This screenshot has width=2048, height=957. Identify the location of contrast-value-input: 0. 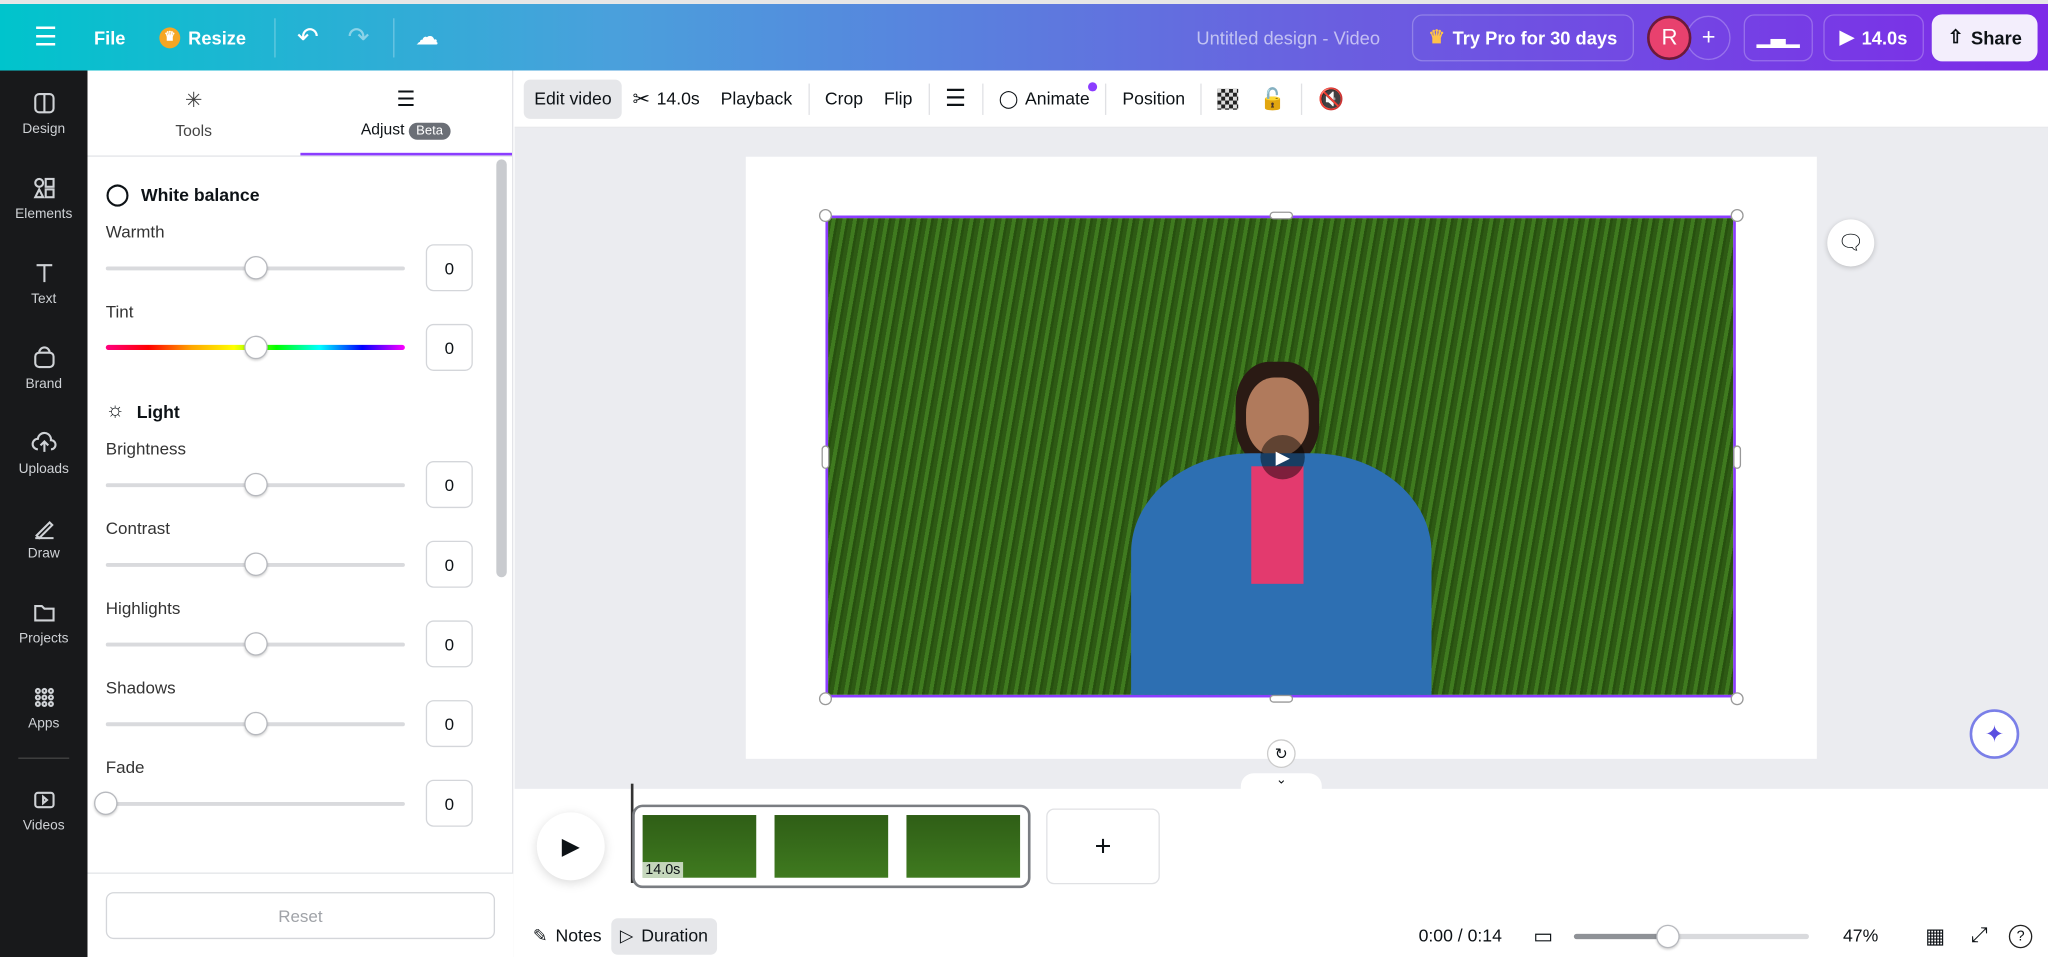
(449, 564).